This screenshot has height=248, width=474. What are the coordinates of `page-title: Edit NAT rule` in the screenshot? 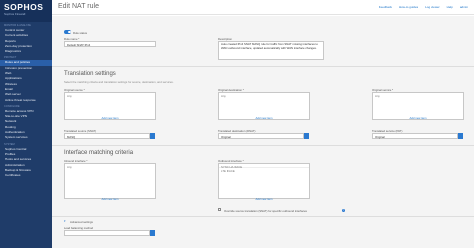 It's located at (78, 6).